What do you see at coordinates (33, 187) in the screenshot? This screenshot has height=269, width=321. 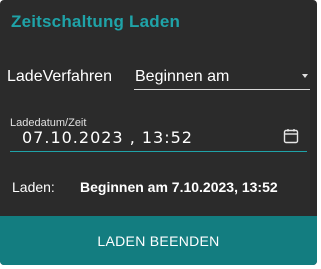 I see `summary-label: Laden:` at bounding box center [33, 187].